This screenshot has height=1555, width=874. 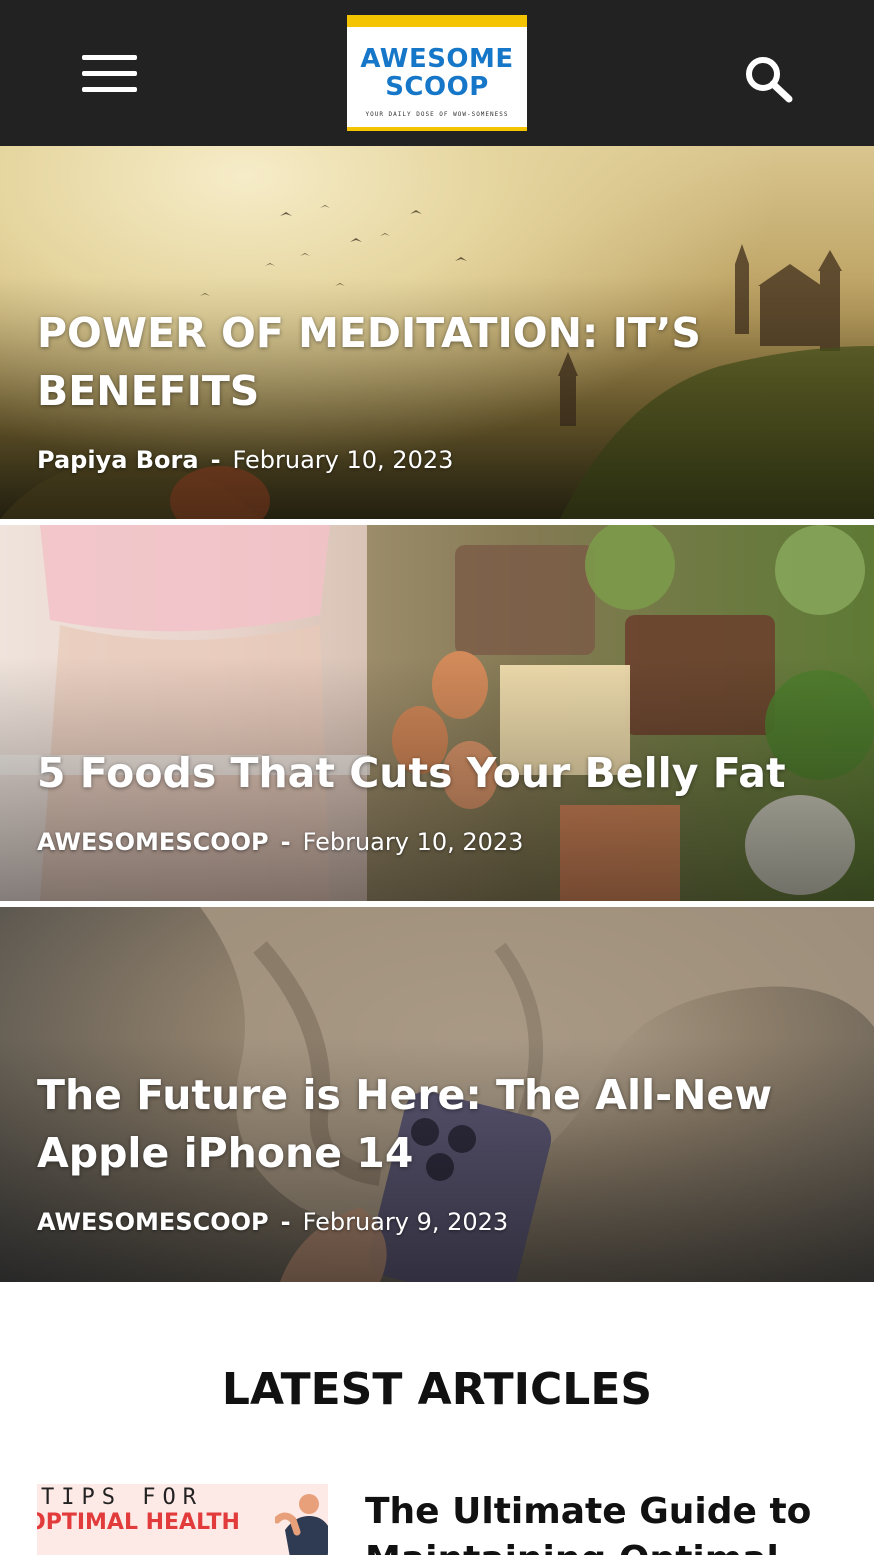 What do you see at coordinates (437, 1389) in the screenshot?
I see `latest-articles-heading: LATEST ARTICLES` at bounding box center [437, 1389].